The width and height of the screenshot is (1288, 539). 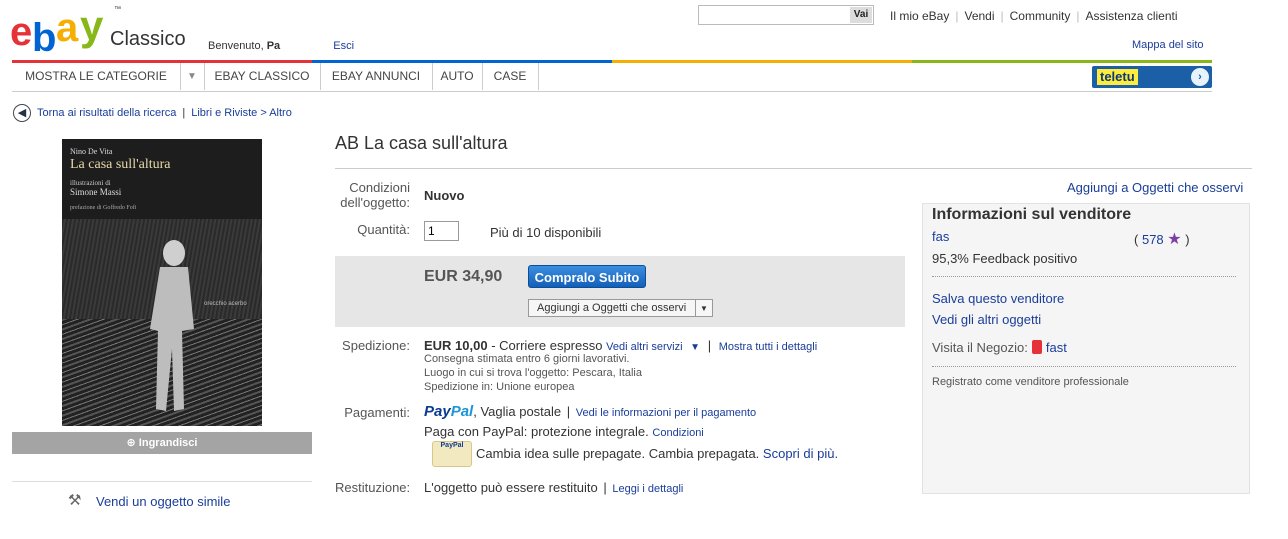 What do you see at coordinates (452, 454) in the screenshot?
I see `paypal-card-icon: PayPal` at bounding box center [452, 454].